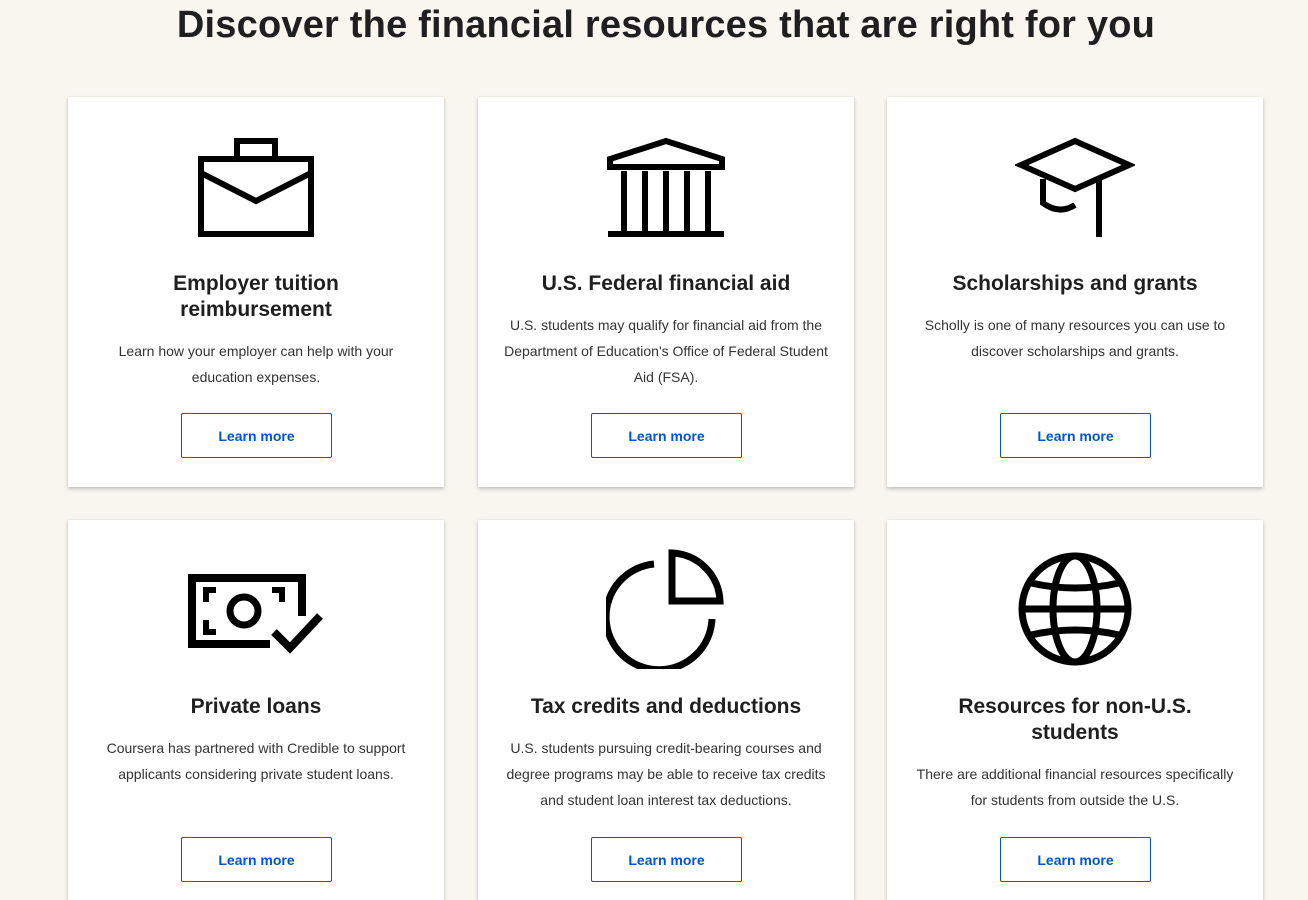 This screenshot has width=1308, height=900. I want to click on card-title: U.S. Federal financial aid, so click(666, 283).